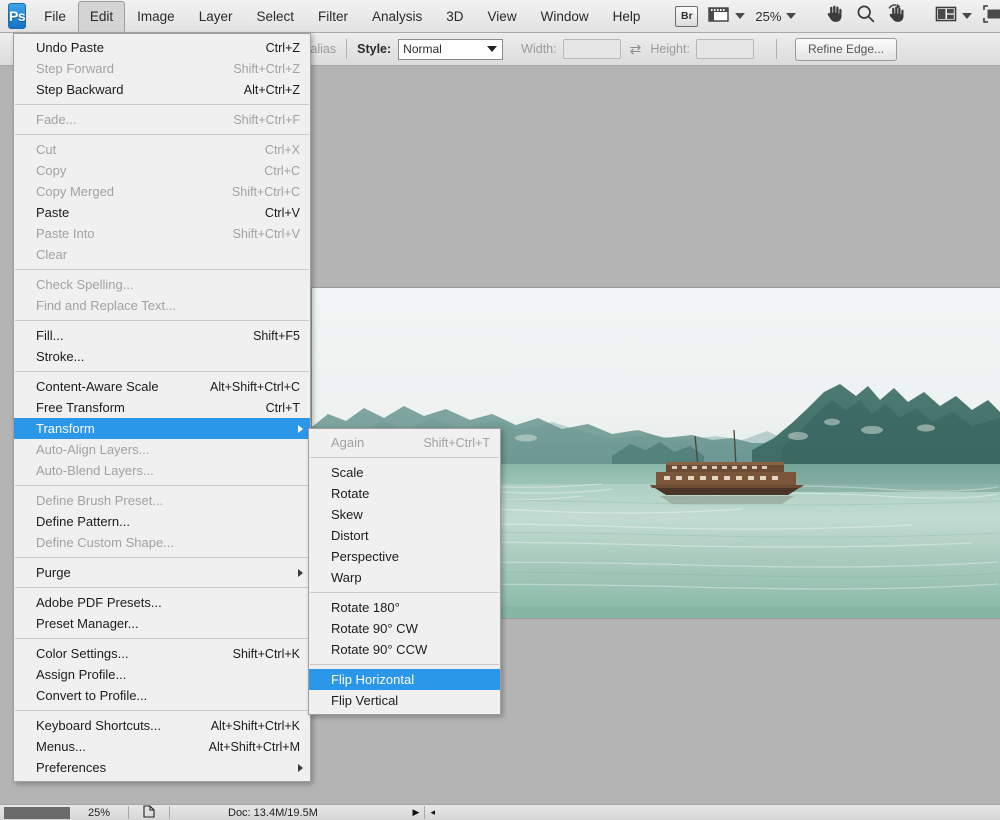 The width and height of the screenshot is (1000, 820). What do you see at coordinates (404, 472) in the screenshot?
I see `transform_submenu-item-scale: Scale` at bounding box center [404, 472].